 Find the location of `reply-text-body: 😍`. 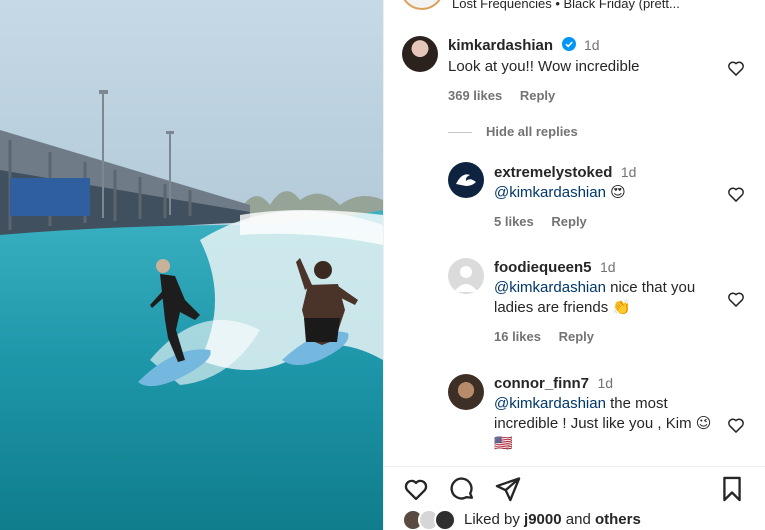

reply-text-body: 😍 is located at coordinates (615, 192).